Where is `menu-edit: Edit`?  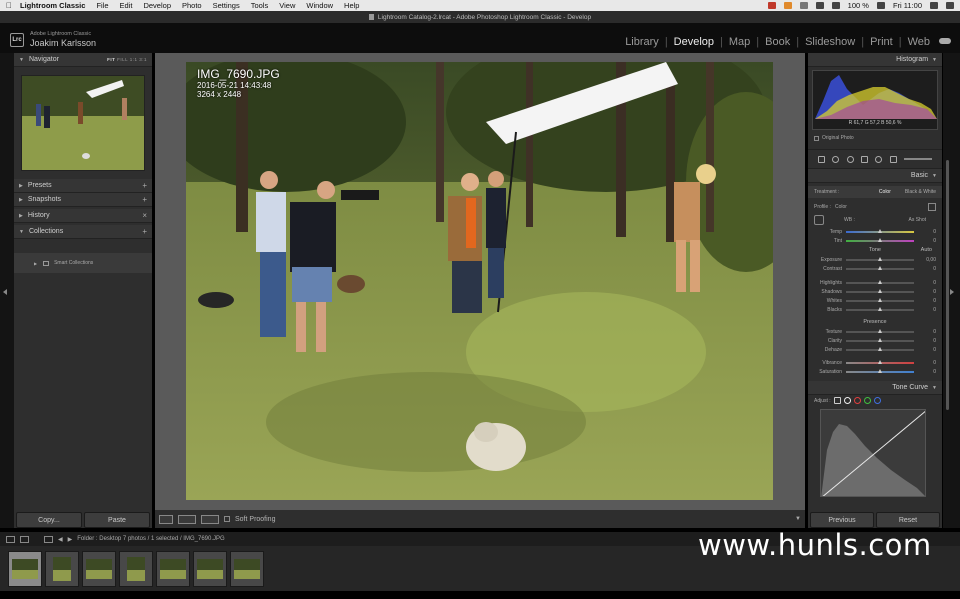
menu-edit: Edit is located at coordinates (126, 5).